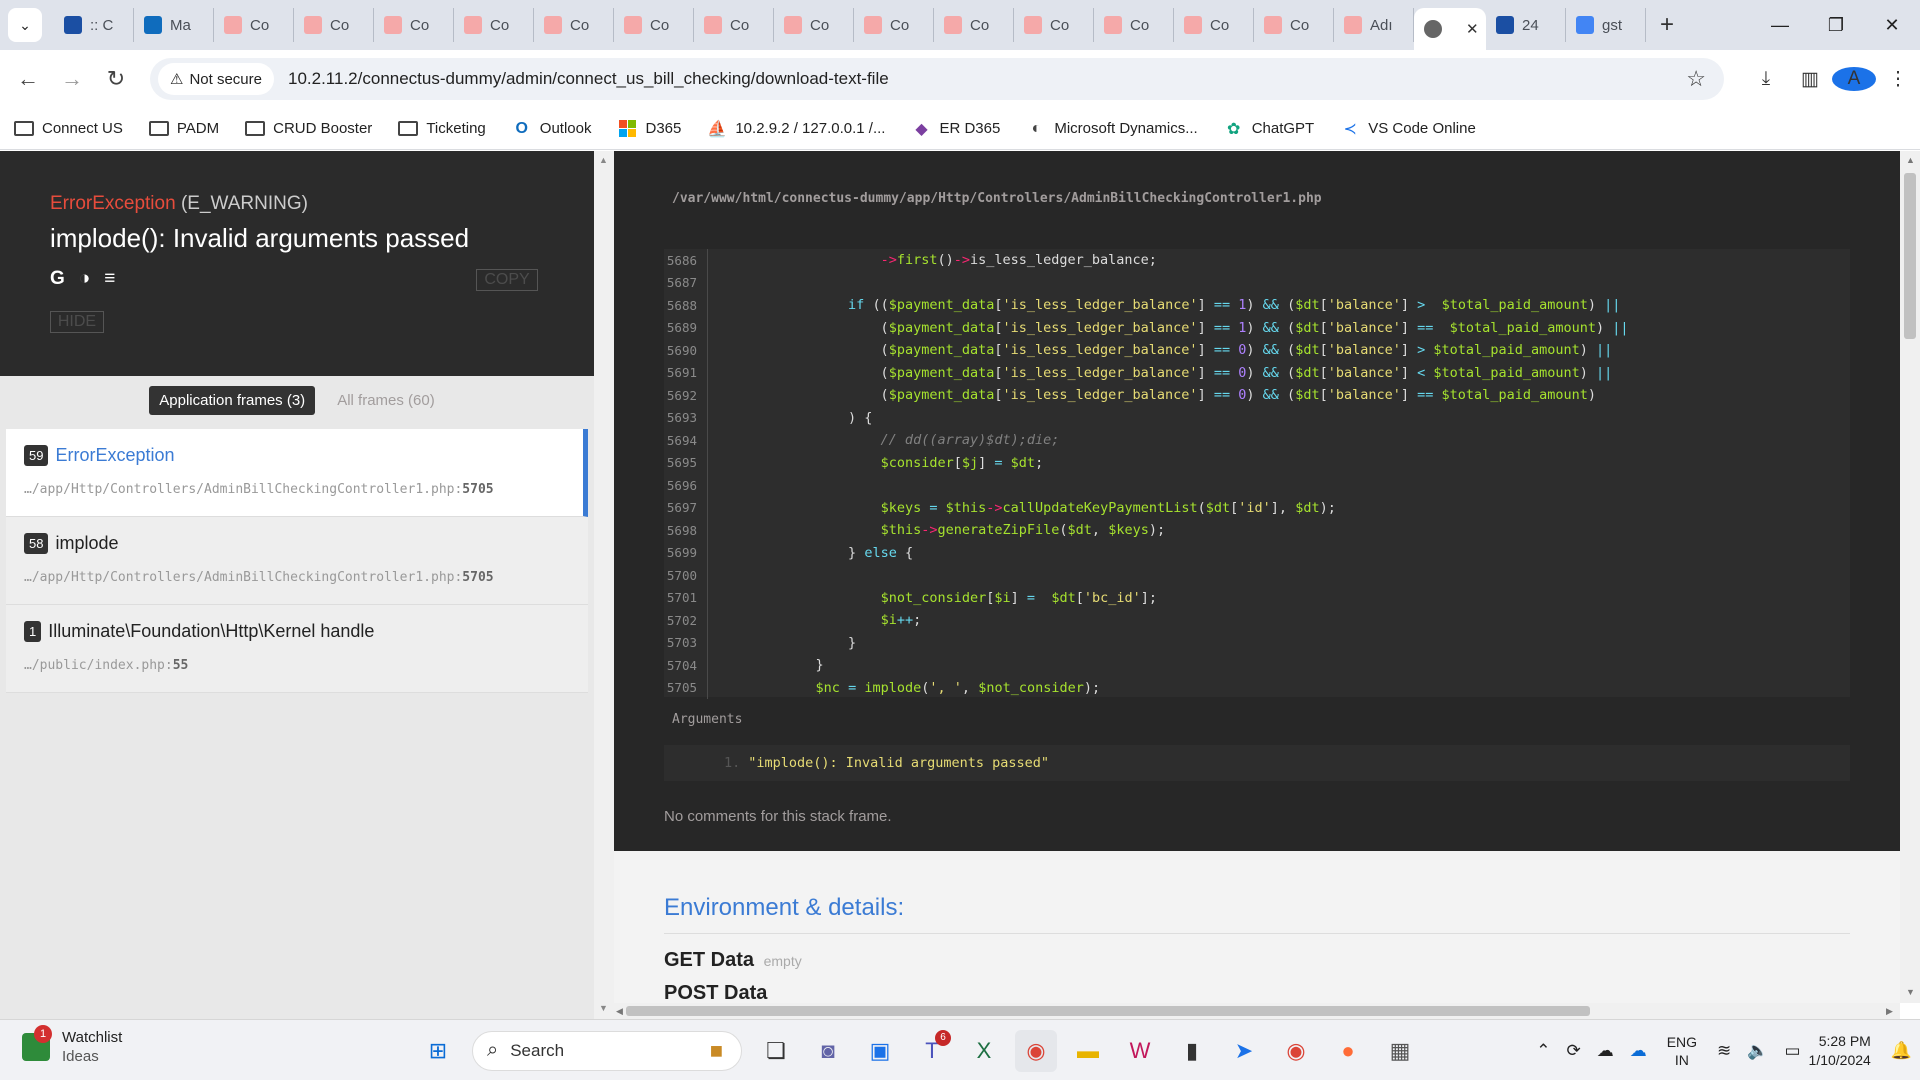  Describe the element at coordinates (1573, 1051) in the screenshot. I see `sync-icon: ⟳` at that location.